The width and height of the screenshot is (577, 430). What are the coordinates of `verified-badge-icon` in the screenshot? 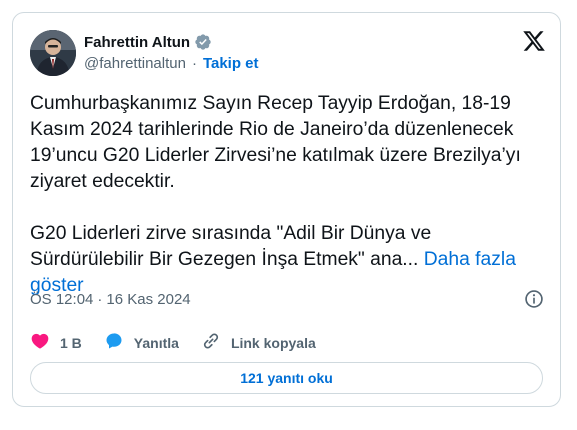 It's located at (203, 42).